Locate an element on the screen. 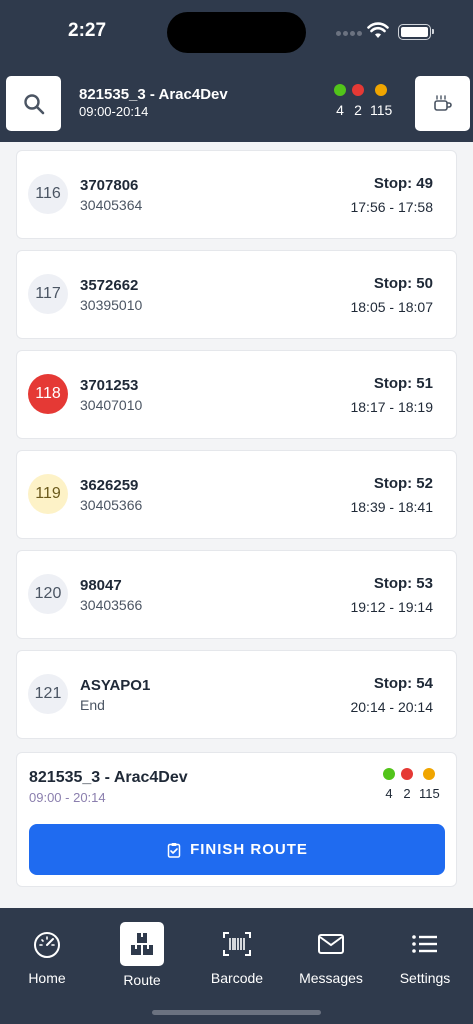 The height and width of the screenshot is (1024, 473). finish-route-button: FINISH ROUTE is located at coordinates (237, 849).